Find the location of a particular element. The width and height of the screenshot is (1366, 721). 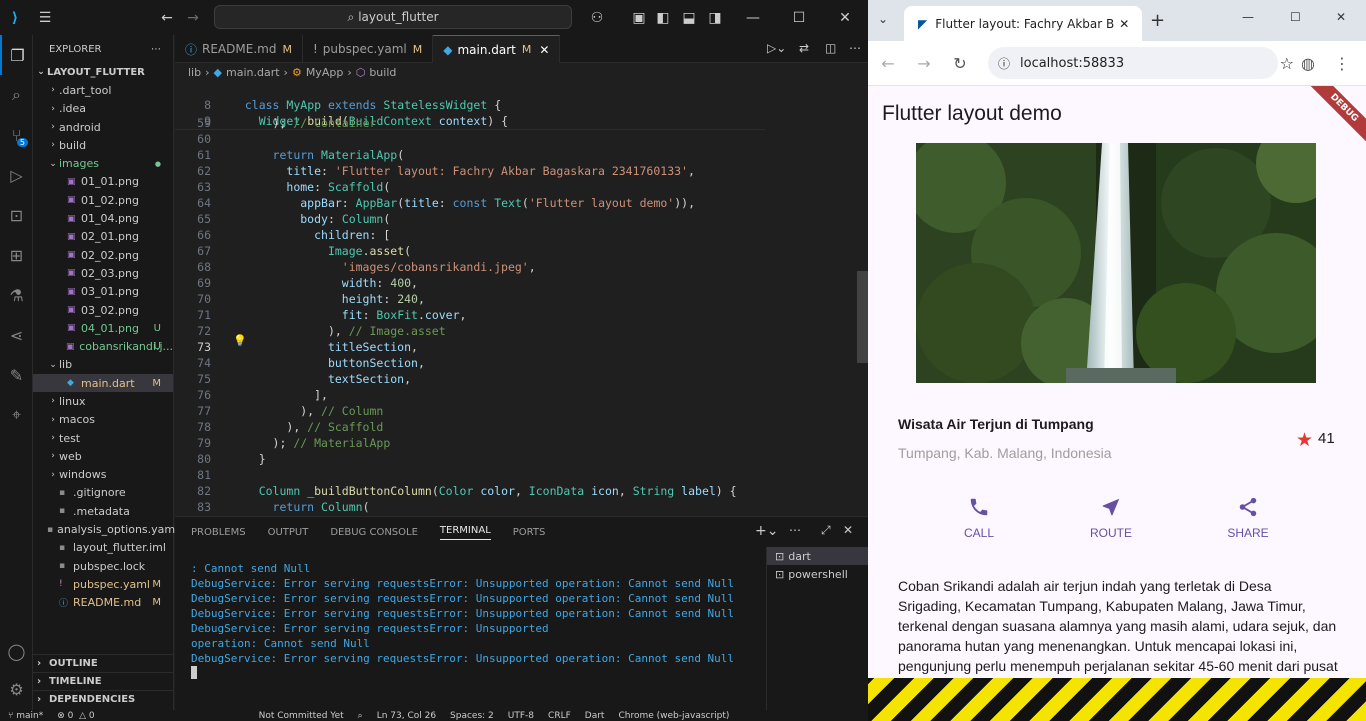

tree-item: ▪ analysis_options.yaml is located at coordinates (105, 529).